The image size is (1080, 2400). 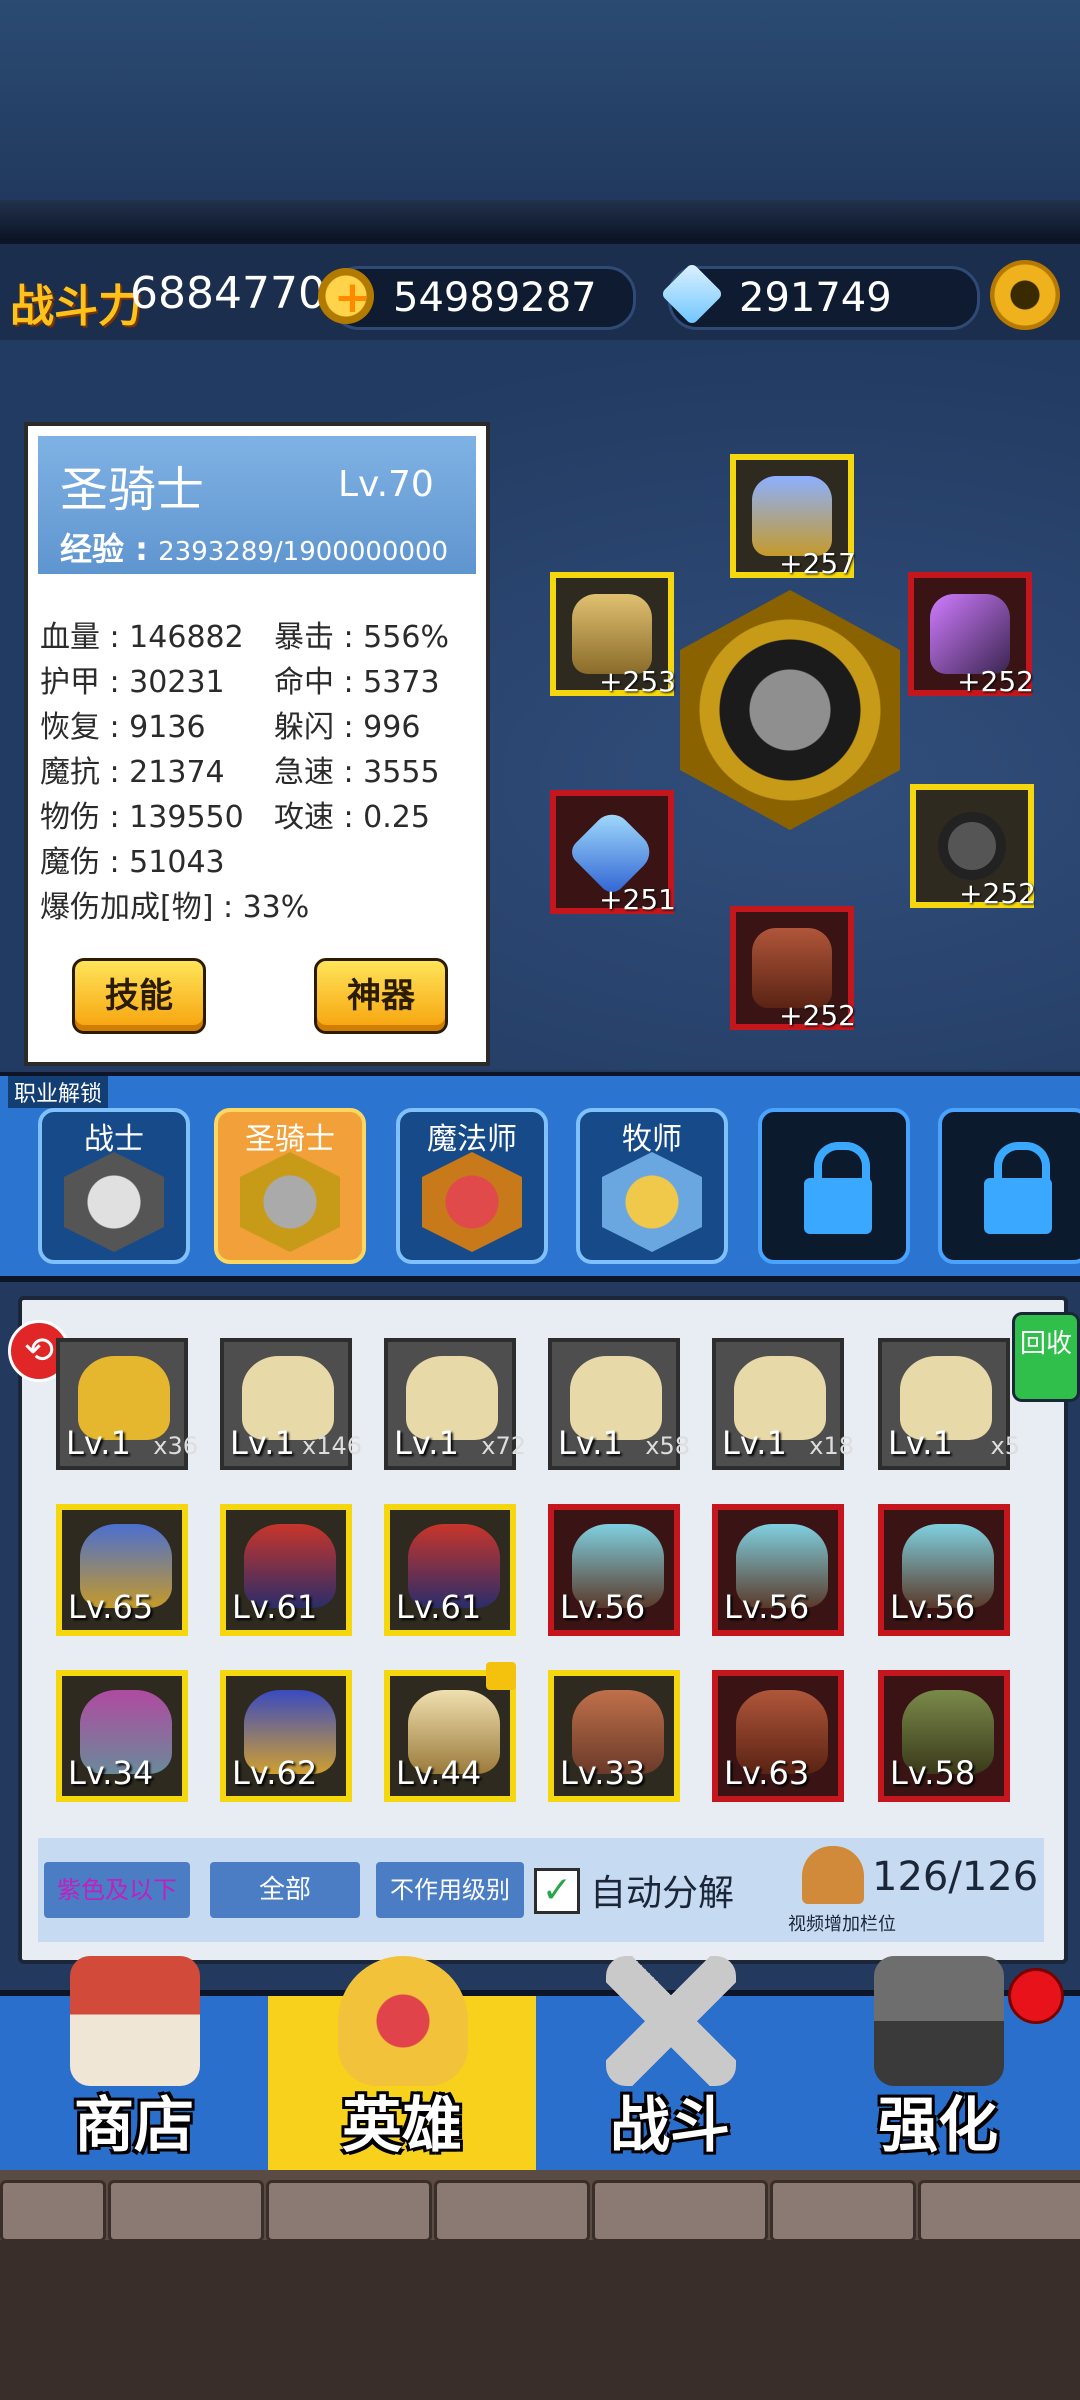 What do you see at coordinates (540, 120) in the screenshot?
I see `top-background` at bounding box center [540, 120].